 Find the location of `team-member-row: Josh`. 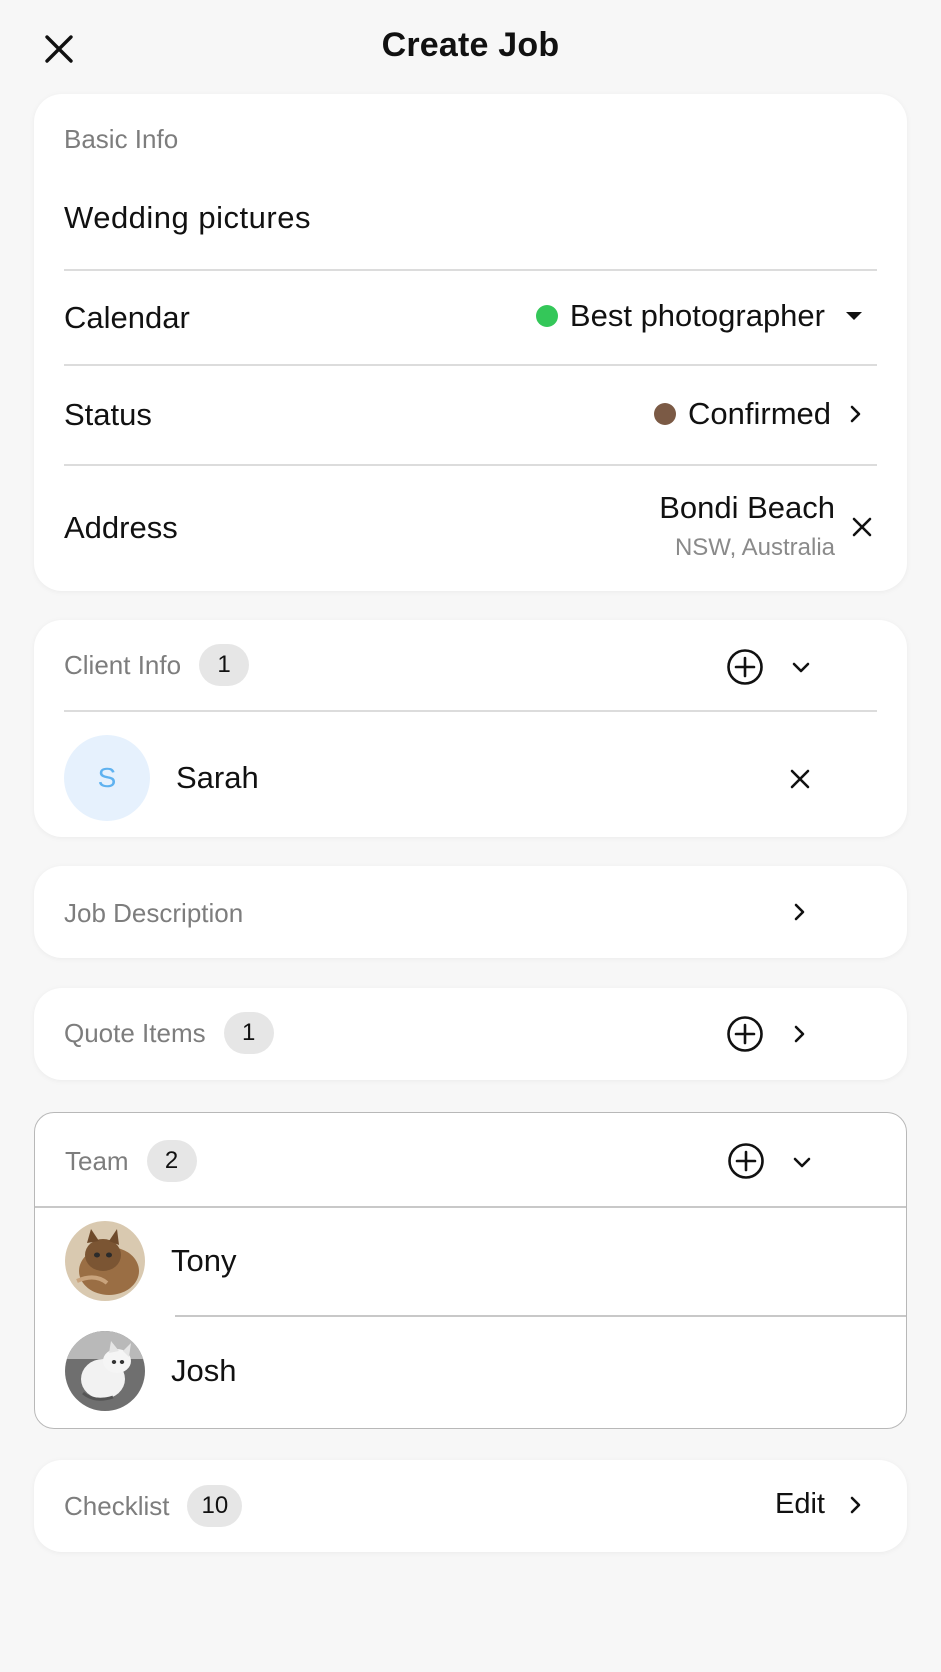

team-member-row: Josh is located at coordinates (150, 1371).